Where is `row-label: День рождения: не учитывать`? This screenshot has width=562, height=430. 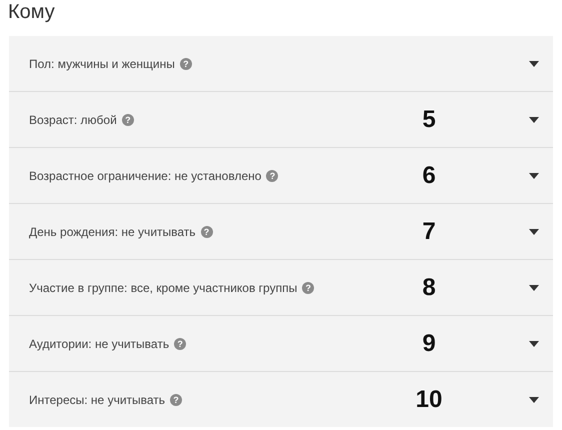
row-label: День рождения: не учитывать is located at coordinates (112, 231).